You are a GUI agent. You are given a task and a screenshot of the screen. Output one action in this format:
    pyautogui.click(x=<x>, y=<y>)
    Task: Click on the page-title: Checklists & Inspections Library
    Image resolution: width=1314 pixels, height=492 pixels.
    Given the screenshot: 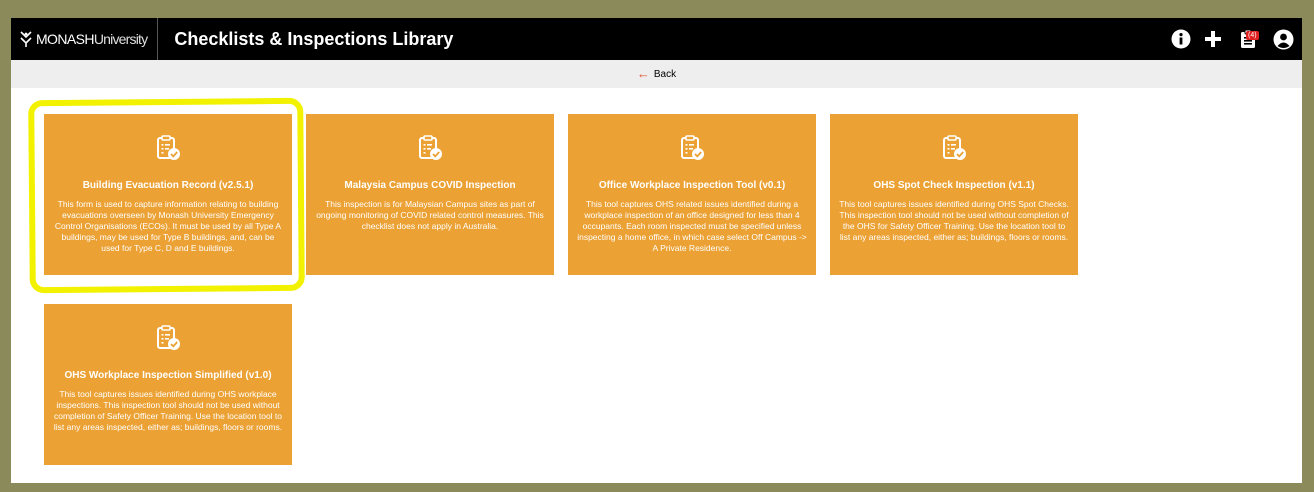 What is the action you would take?
    pyautogui.click(x=314, y=38)
    